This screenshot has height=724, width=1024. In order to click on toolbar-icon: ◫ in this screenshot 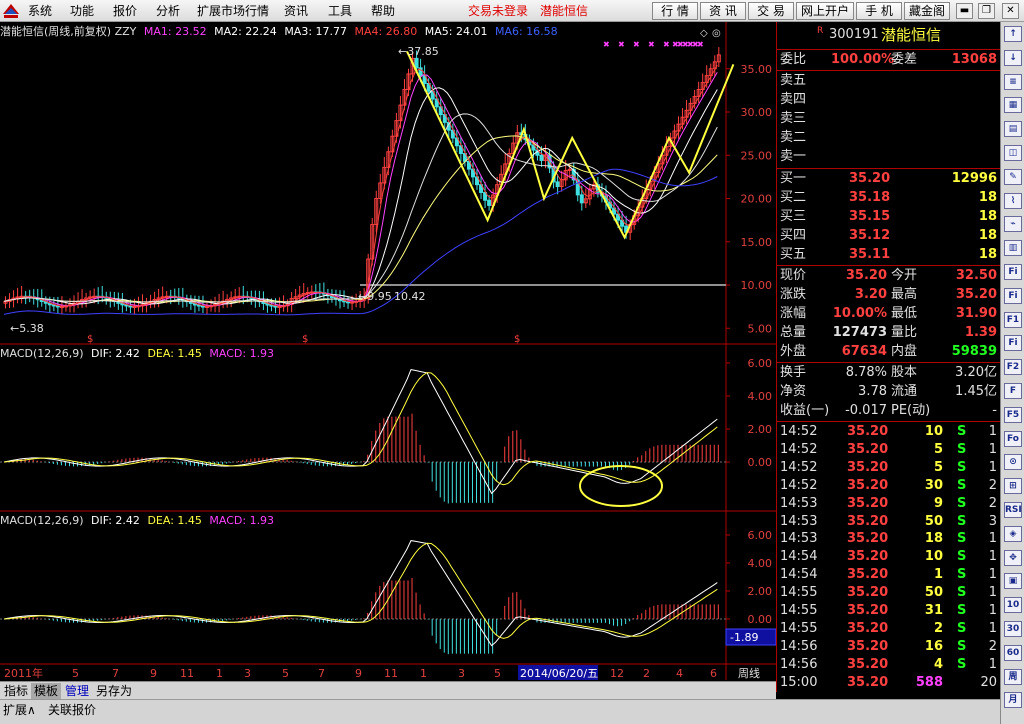, I will do `click(1013, 153)`.